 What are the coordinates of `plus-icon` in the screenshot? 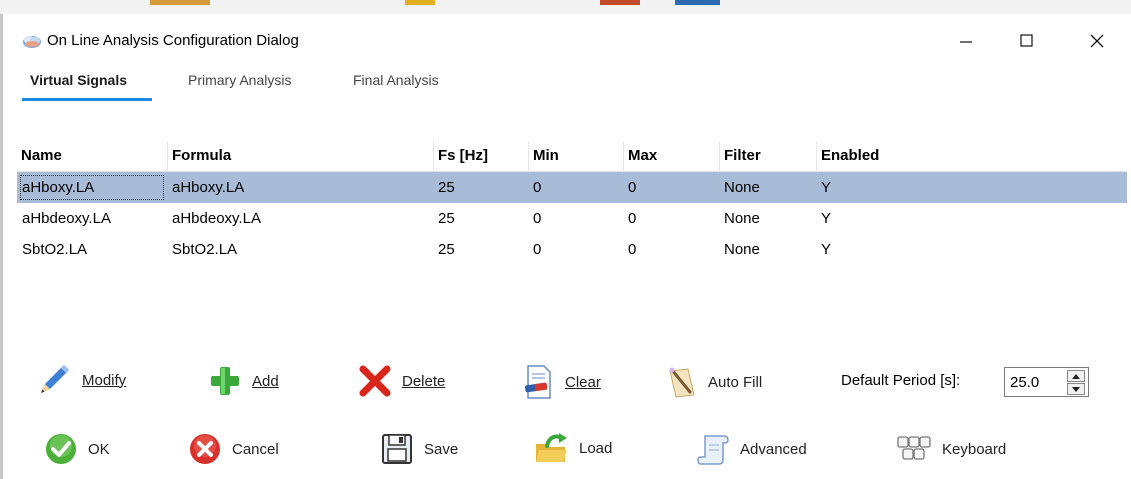 It's located at (225, 381).